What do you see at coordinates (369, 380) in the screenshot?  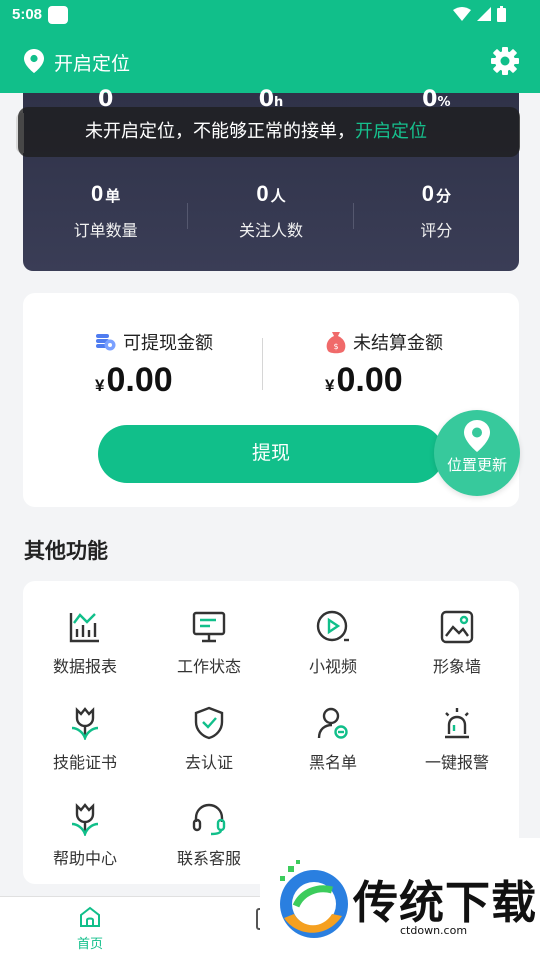 I see `unsettled-amount: 0.00` at bounding box center [369, 380].